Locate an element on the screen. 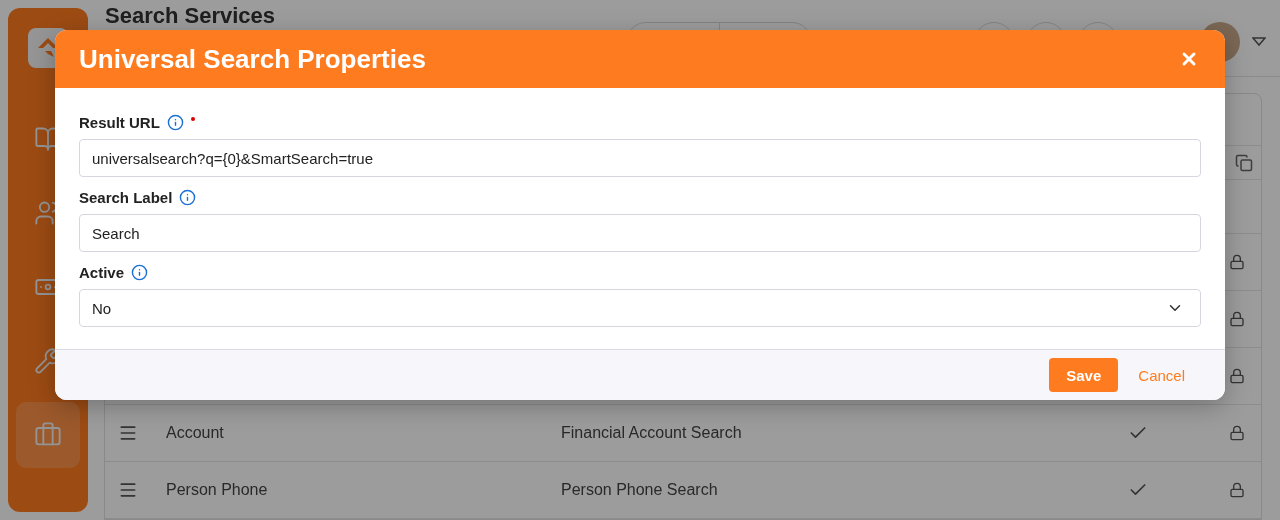 The height and width of the screenshot is (520, 1280). select-field: No is located at coordinates (640, 308).